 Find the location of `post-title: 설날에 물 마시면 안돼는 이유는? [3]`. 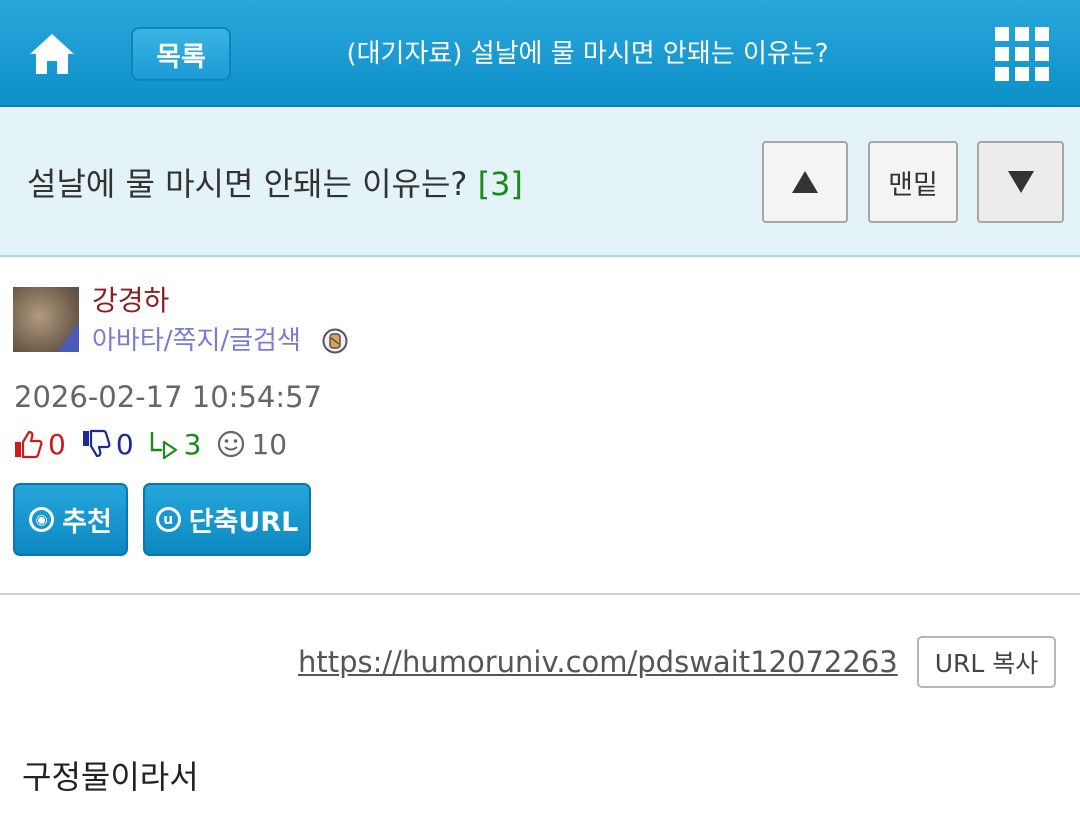

post-title: 설날에 물 마시면 안돼는 이유는? [3] is located at coordinates (275, 184).